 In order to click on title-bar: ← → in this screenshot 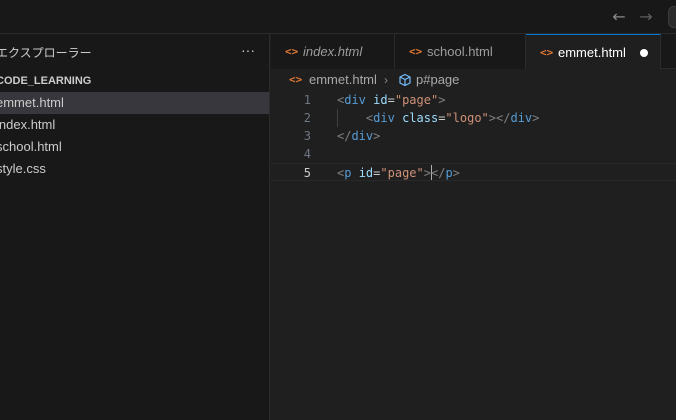, I will do `click(338, 17)`.